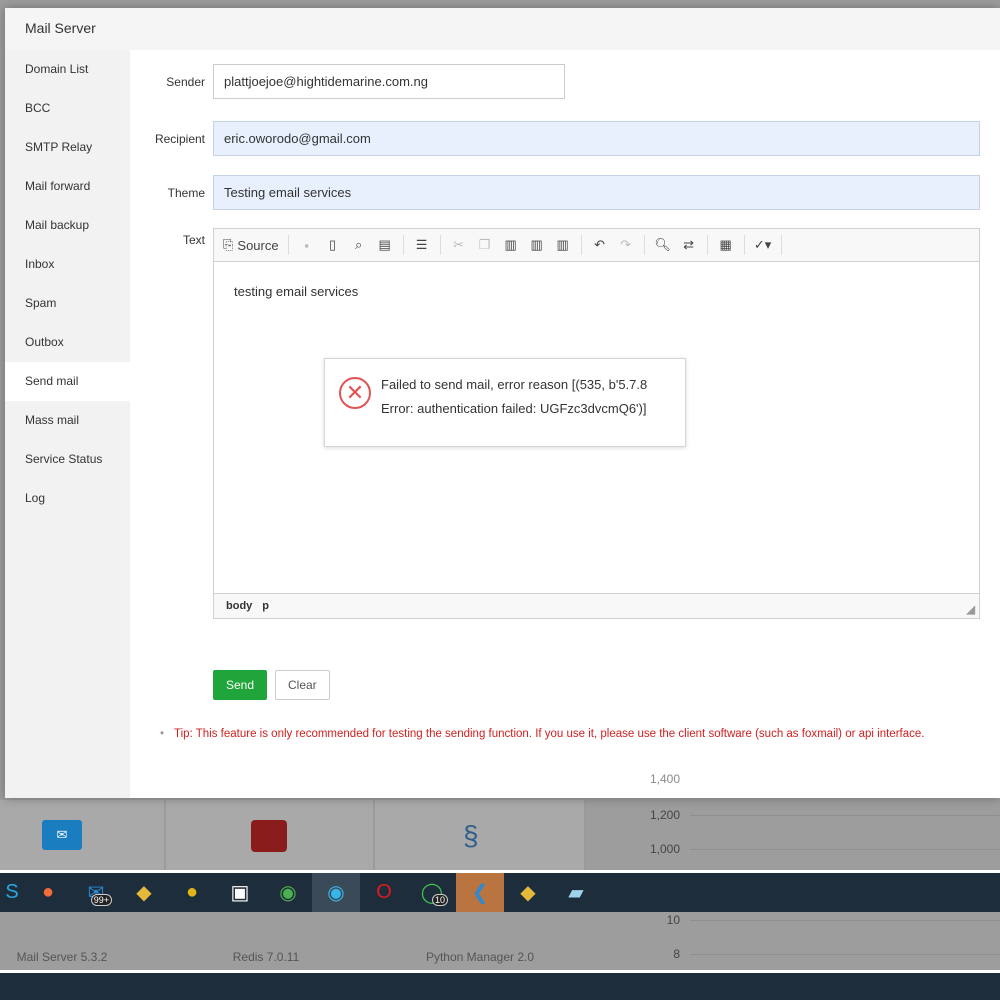 Image resolution: width=1000 pixels, height=1000 pixels. What do you see at coordinates (763, 245) in the screenshot?
I see `spellcheck-icon: ✓▾` at bounding box center [763, 245].